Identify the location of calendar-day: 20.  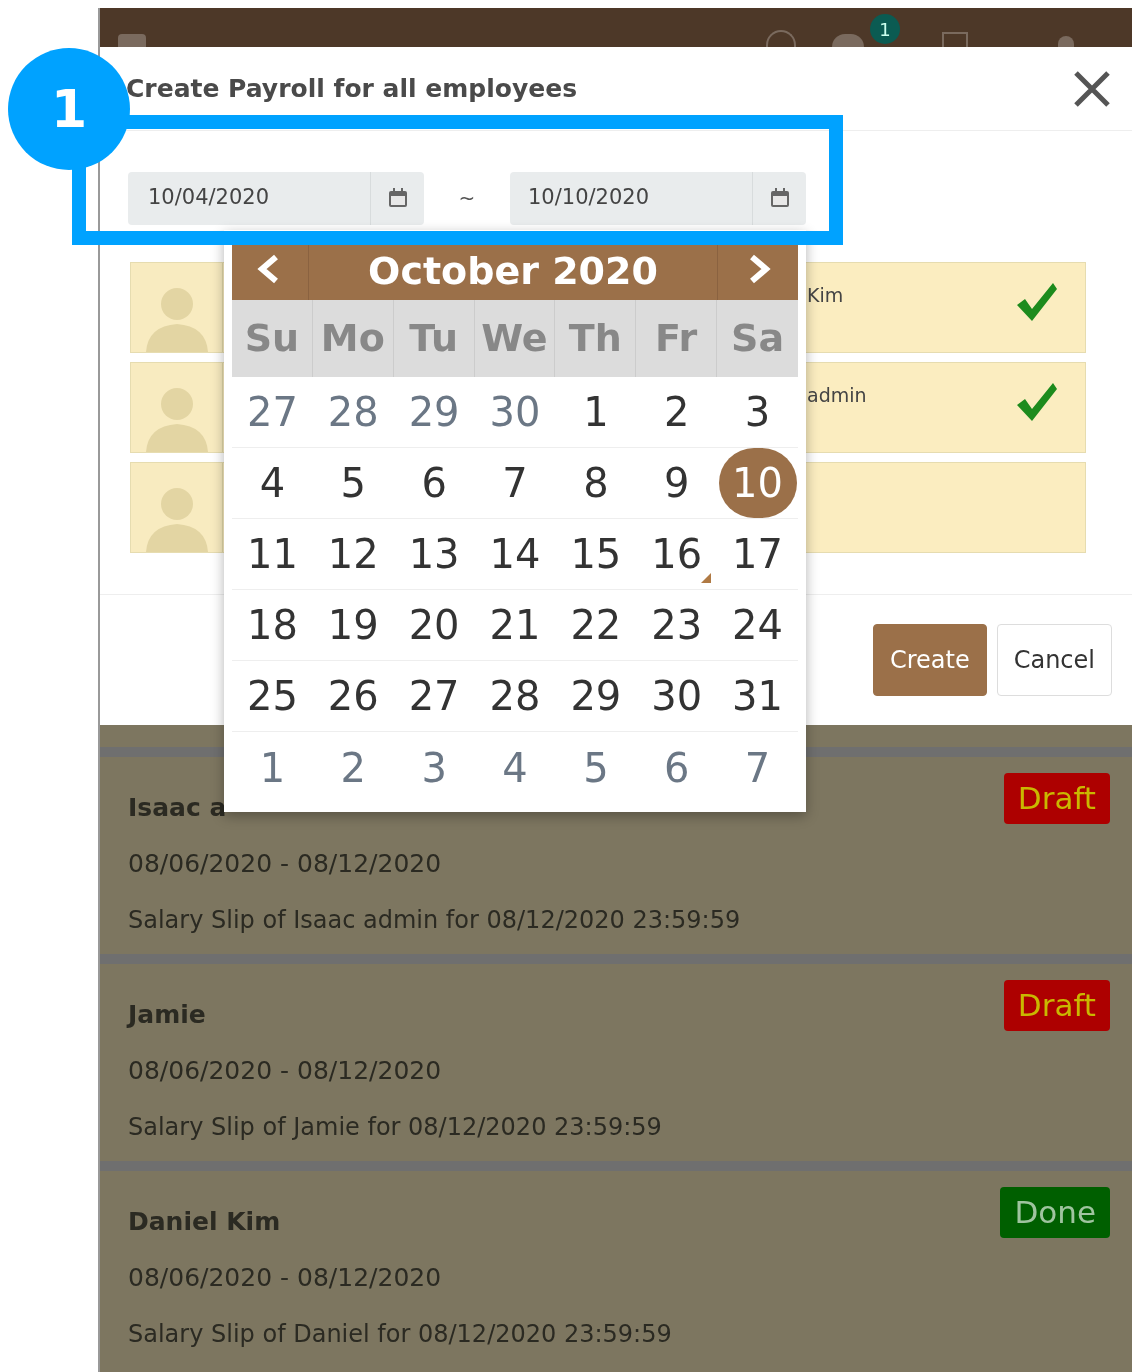
(434, 625).